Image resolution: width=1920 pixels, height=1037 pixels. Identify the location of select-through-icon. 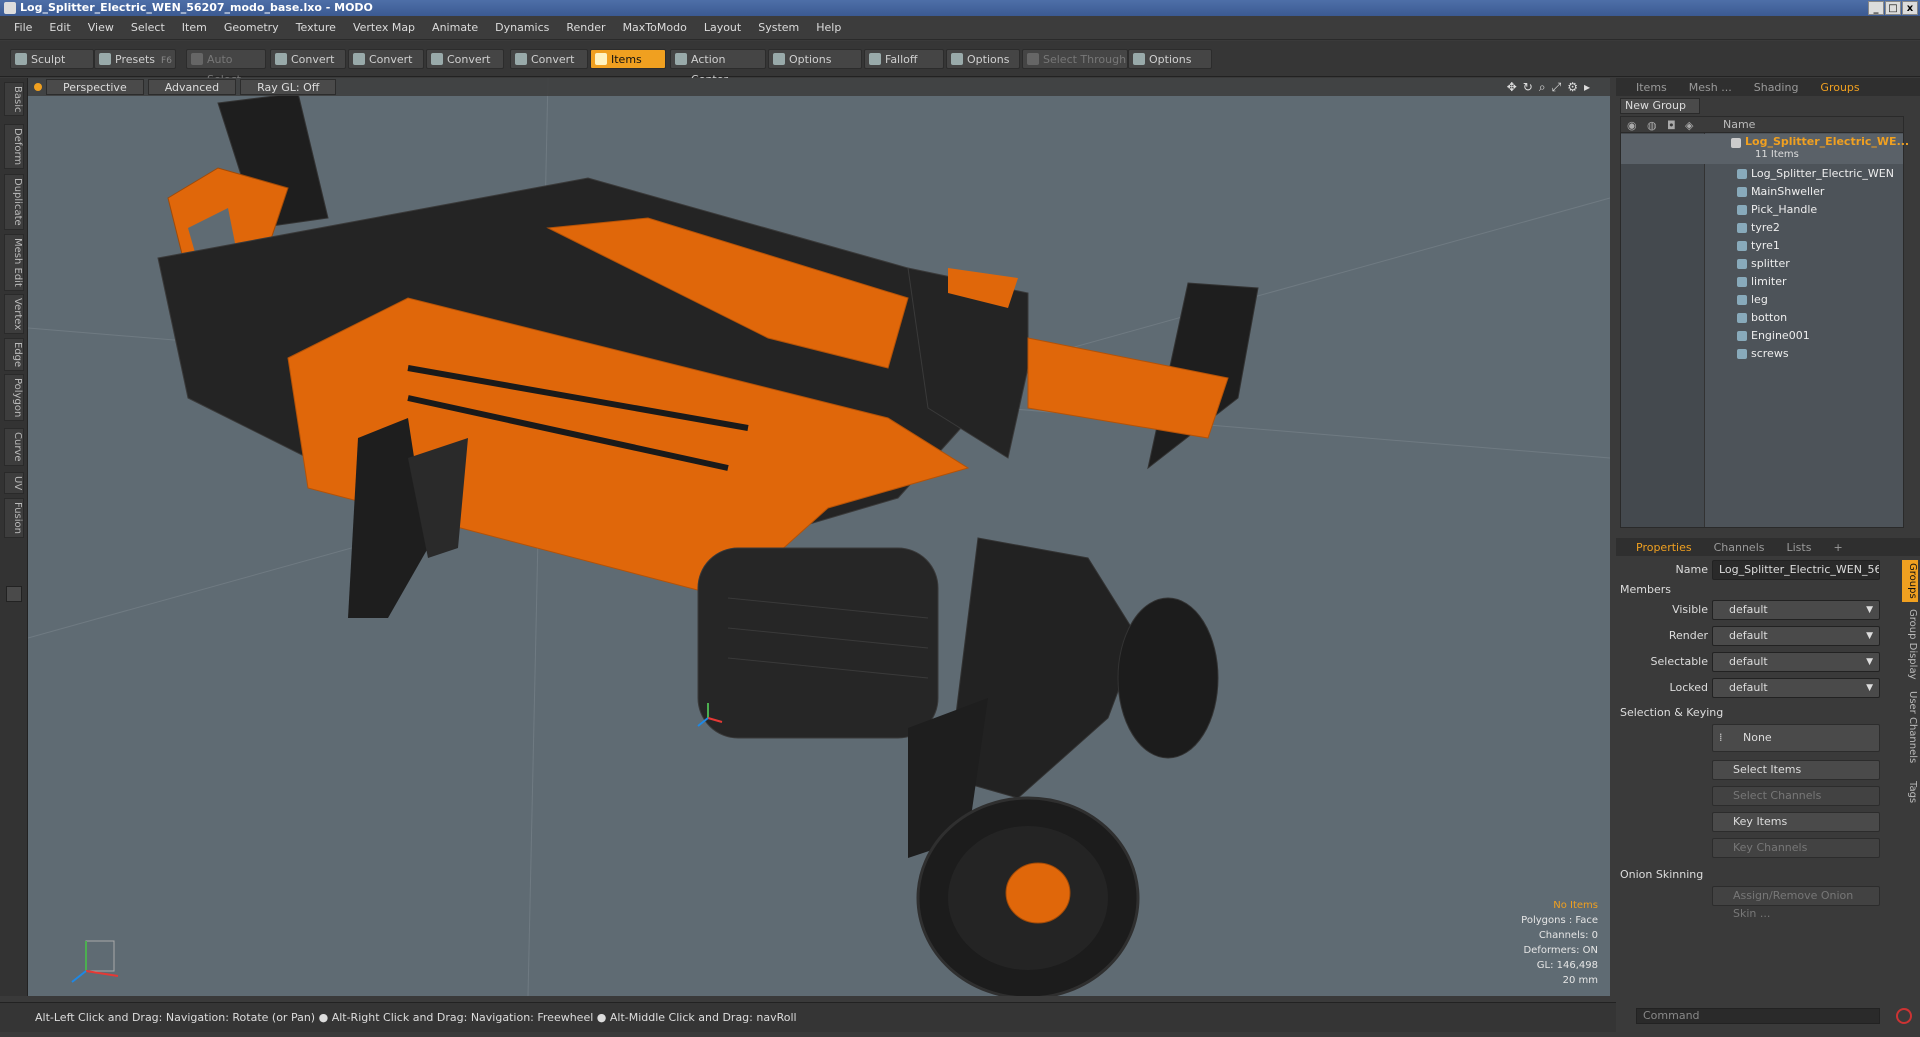
(1033, 59).